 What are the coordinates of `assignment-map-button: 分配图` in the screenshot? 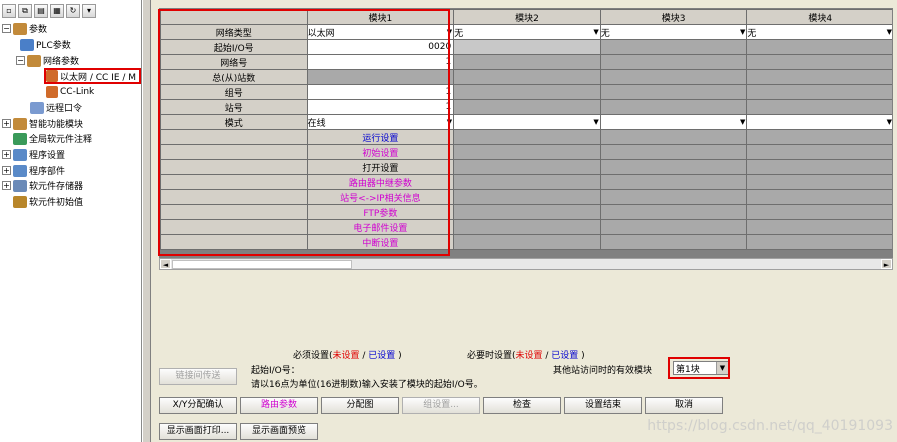 It's located at (360, 405).